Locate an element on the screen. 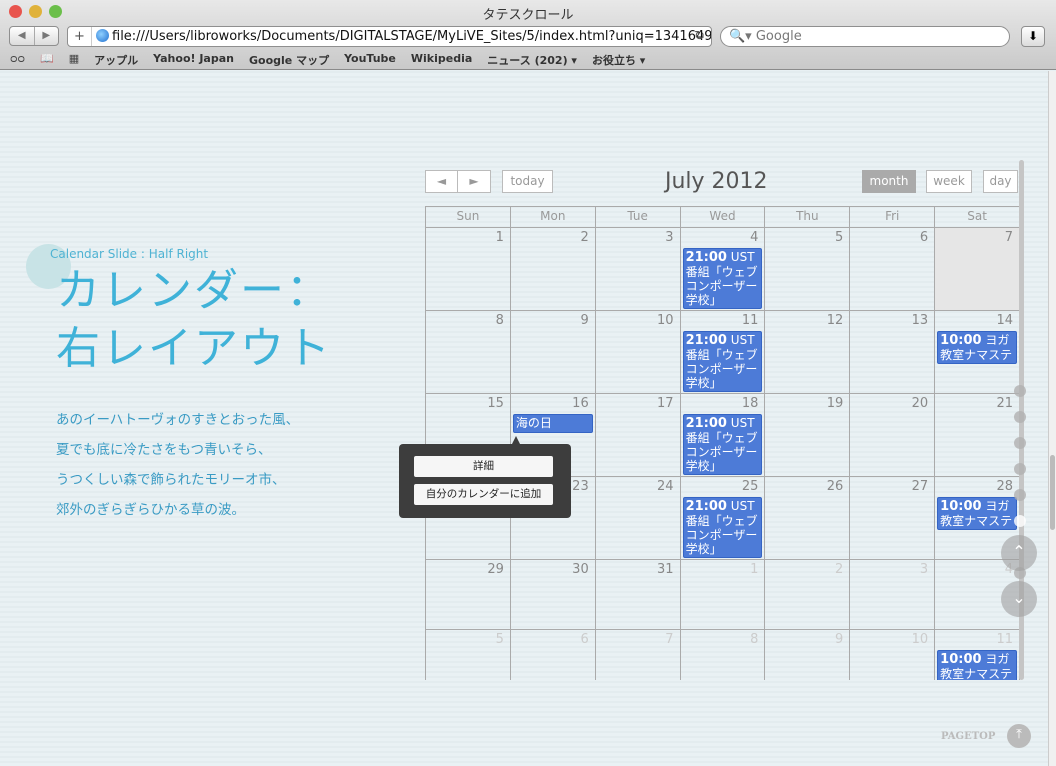 This screenshot has width=1056, height=766. event-time: 10:00 is located at coordinates (961, 506).